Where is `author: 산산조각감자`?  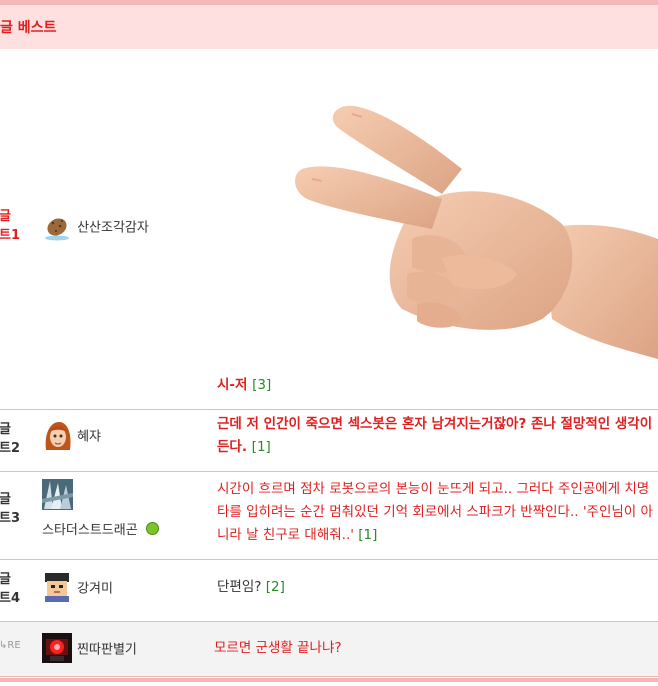
author: 산산조각감자 is located at coordinates (95, 226).